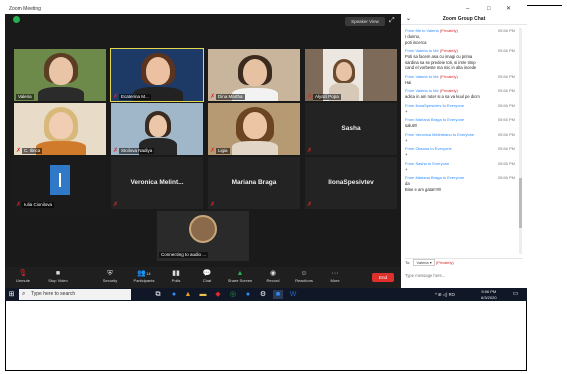 The width and height of the screenshot is (567, 374). What do you see at coordinates (60, 180) in the screenshot?
I see `avatar` at bounding box center [60, 180].